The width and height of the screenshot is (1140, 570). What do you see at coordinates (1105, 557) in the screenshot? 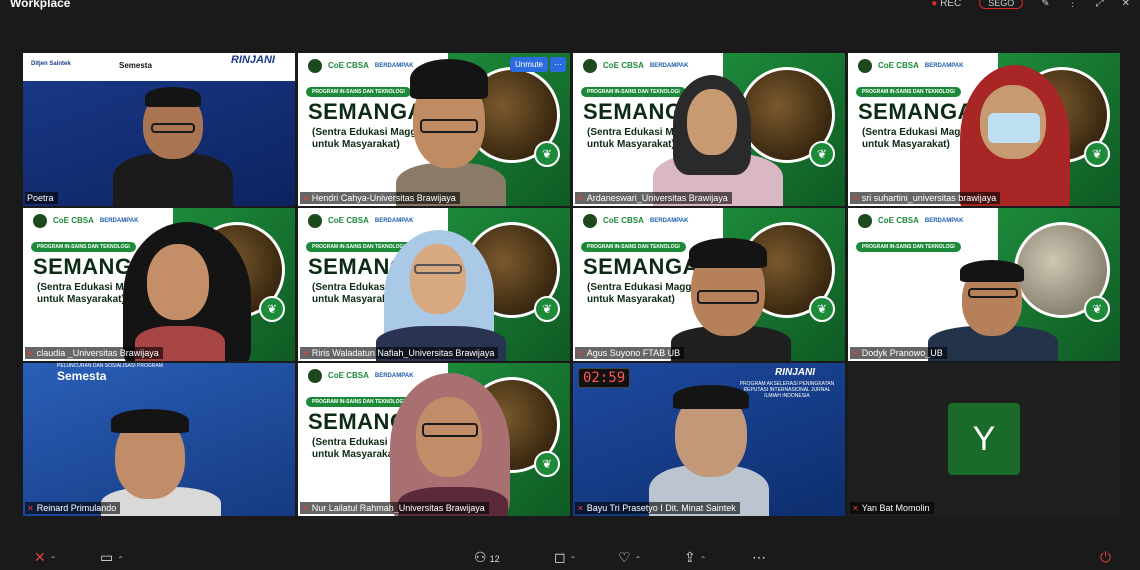
I see `leave-button: ⏻` at bounding box center [1105, 557].